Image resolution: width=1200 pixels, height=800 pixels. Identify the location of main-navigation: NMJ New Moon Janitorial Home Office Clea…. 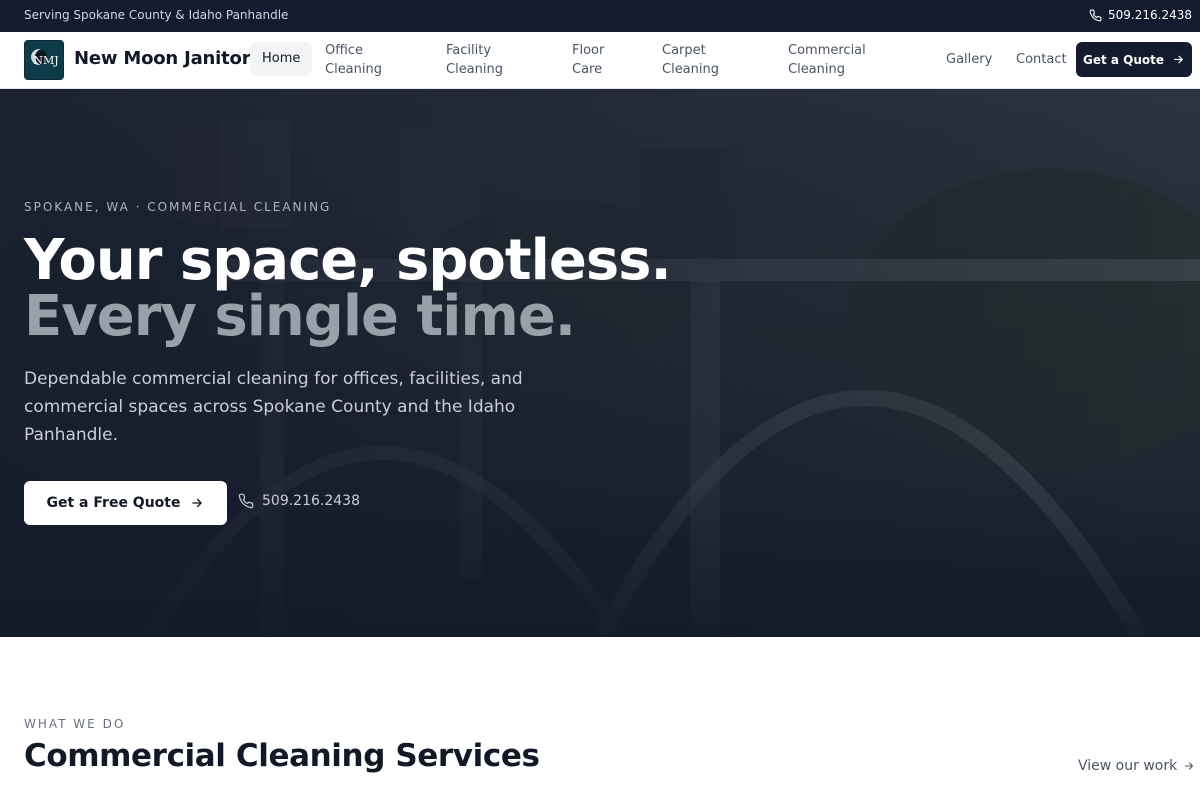
(600, 60).